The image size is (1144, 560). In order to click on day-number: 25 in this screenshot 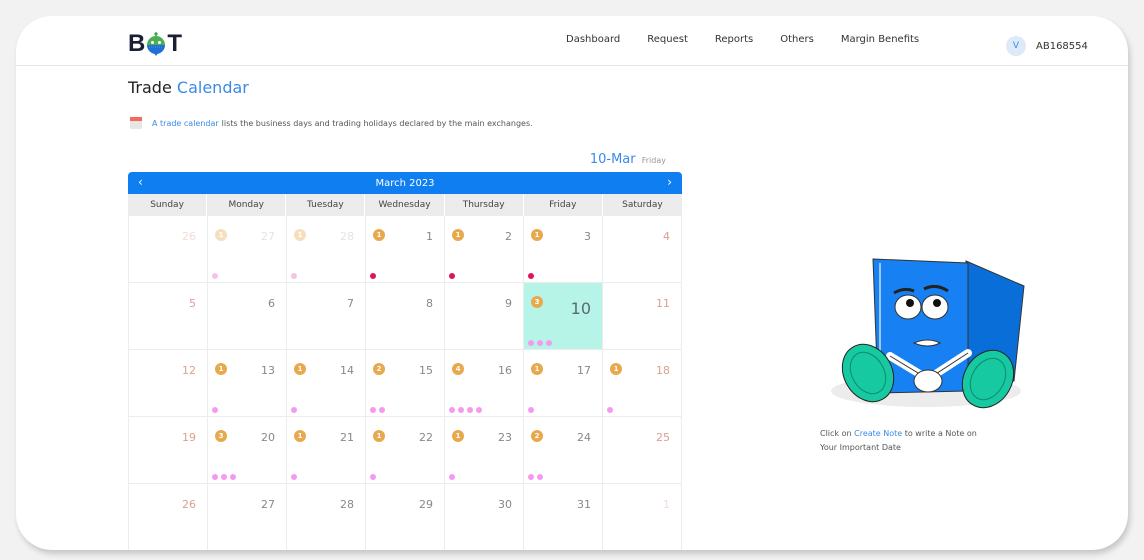, I will do `click(663, 437)`.